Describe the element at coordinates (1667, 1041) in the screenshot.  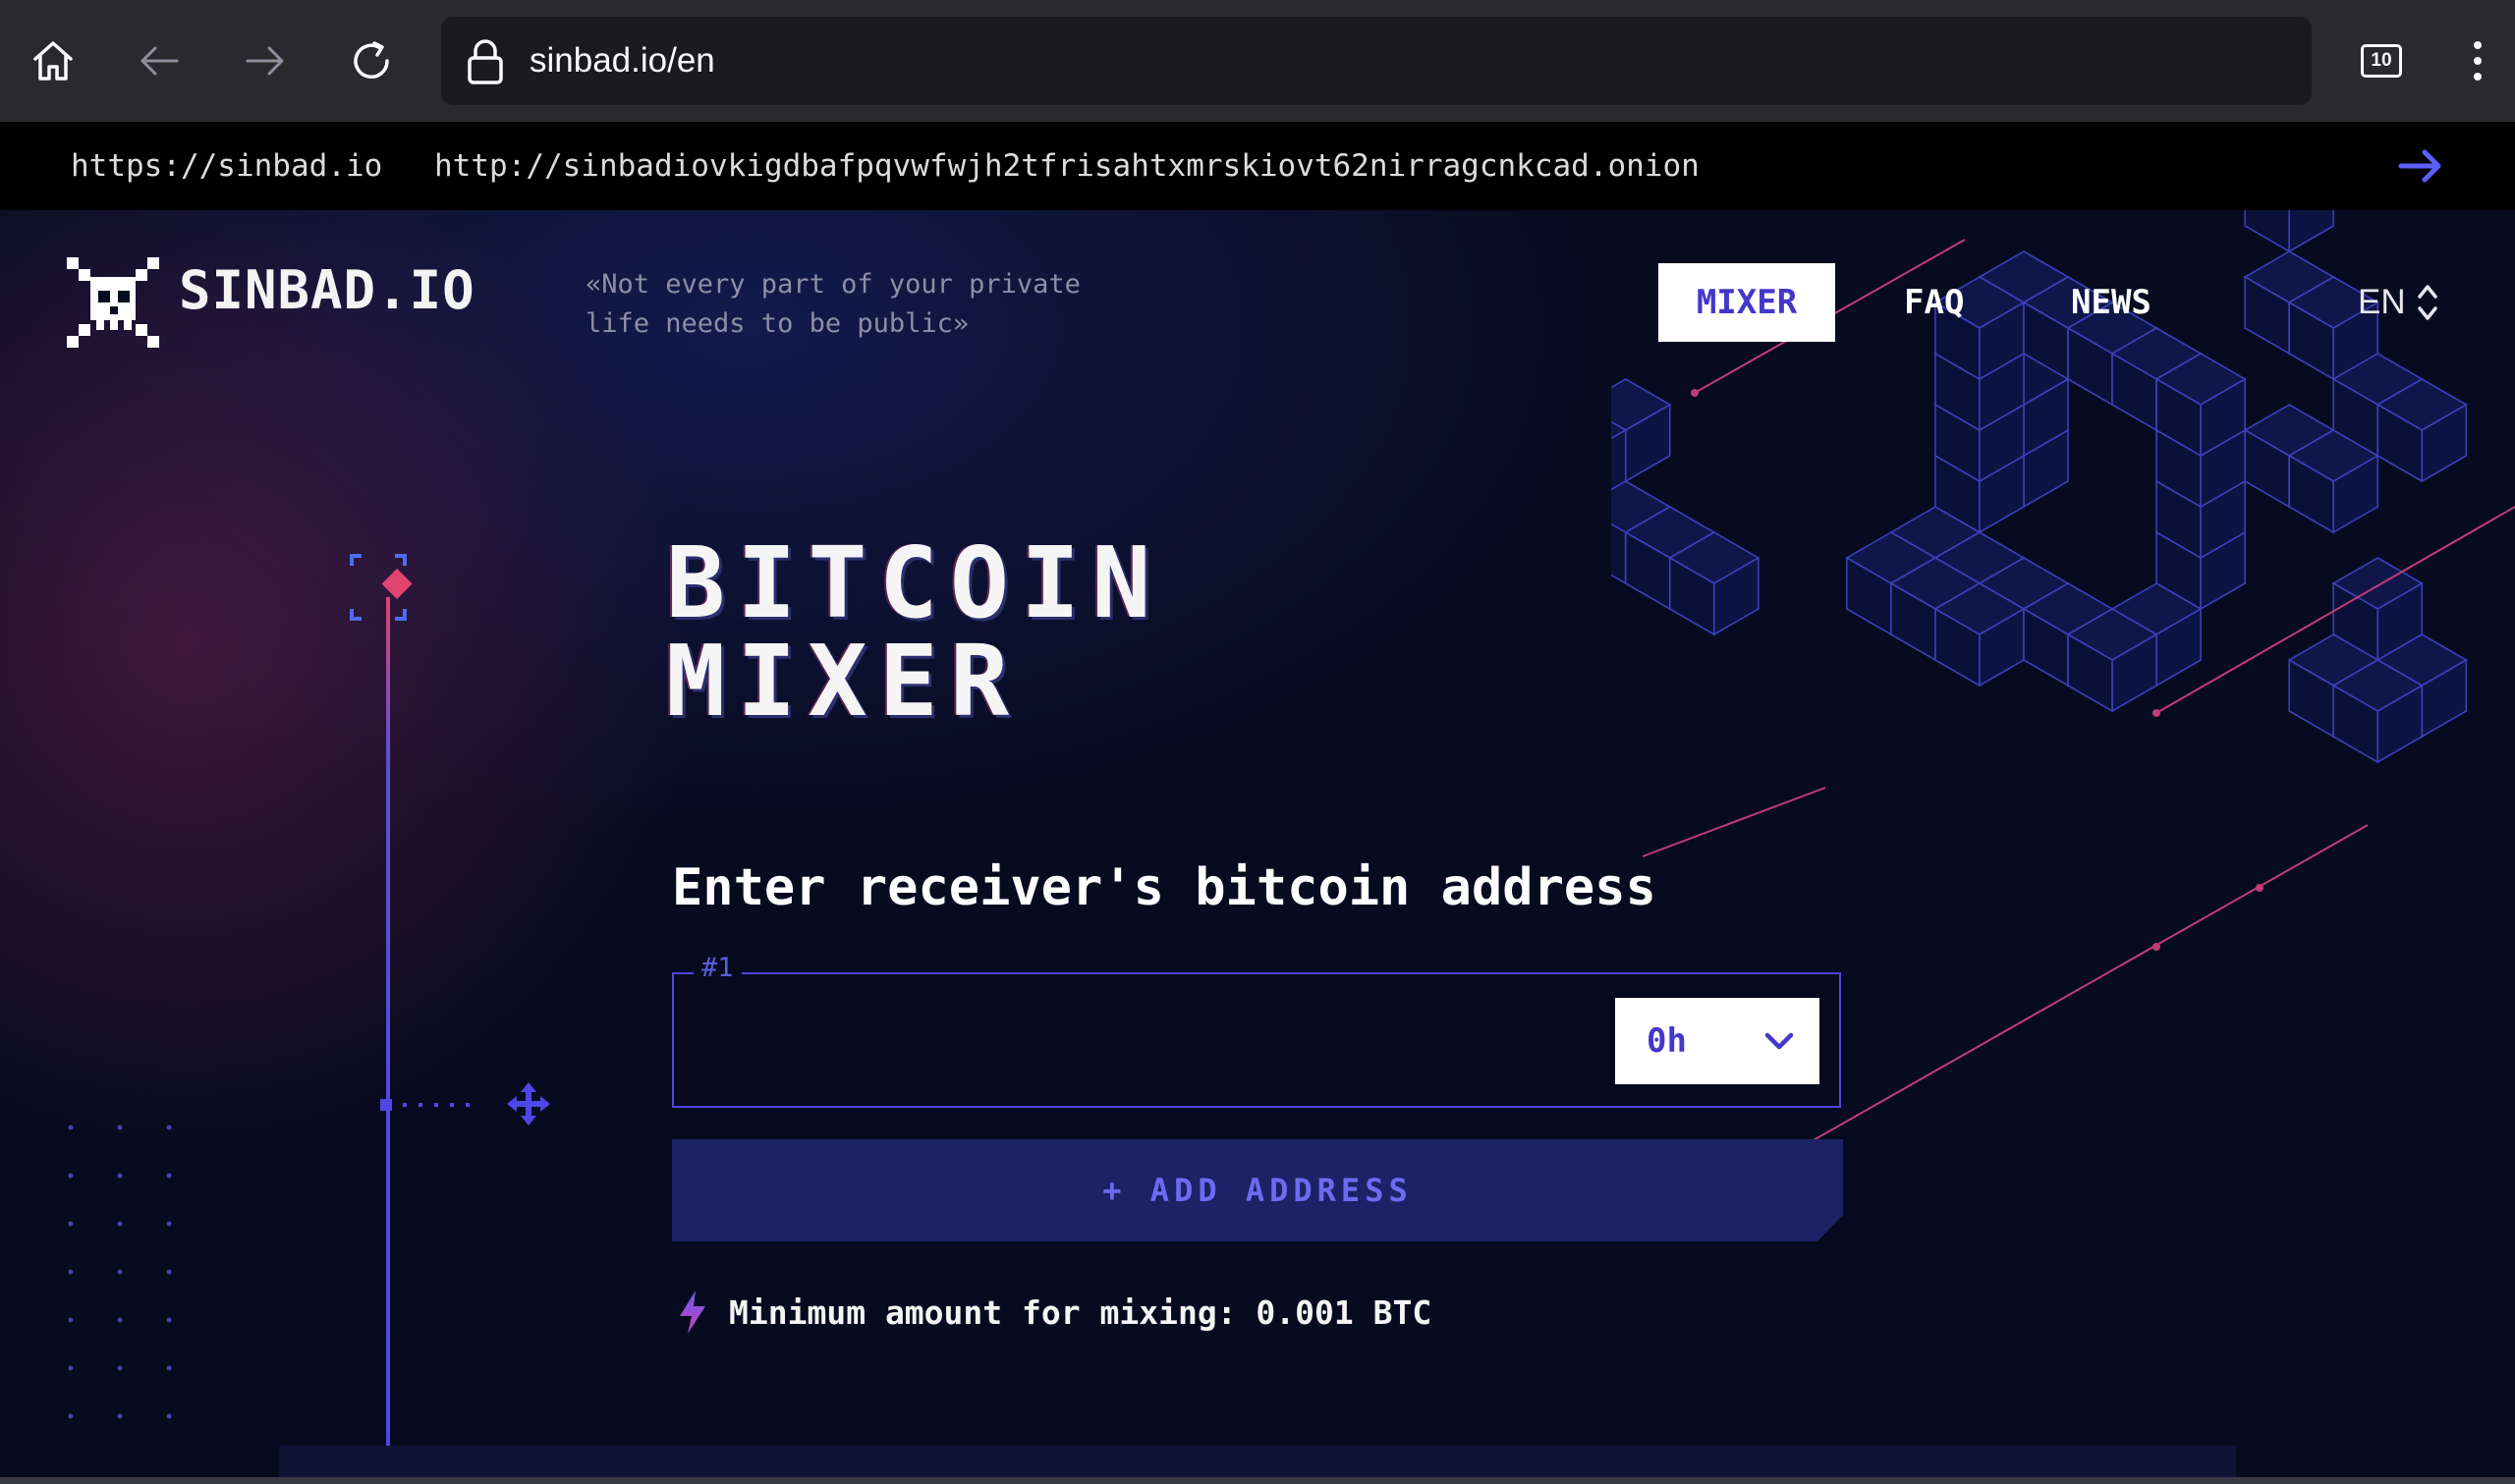
I see `delay-value: 0h` at that location.